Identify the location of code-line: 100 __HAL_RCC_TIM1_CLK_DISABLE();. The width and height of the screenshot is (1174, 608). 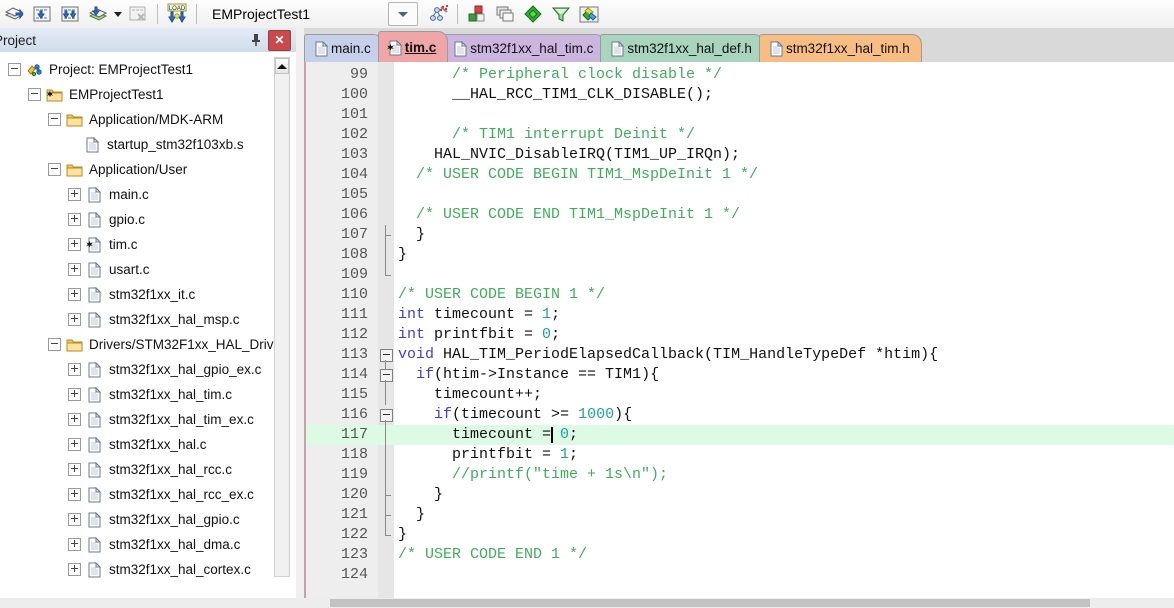
(740, 95).